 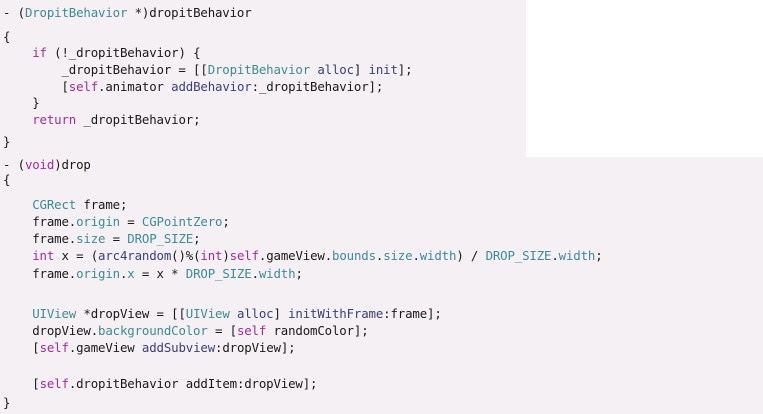 What do you see at coordinates (135, 86) in the screenshot?
I see `code-token: .animator` at bounding box center [135, 86].